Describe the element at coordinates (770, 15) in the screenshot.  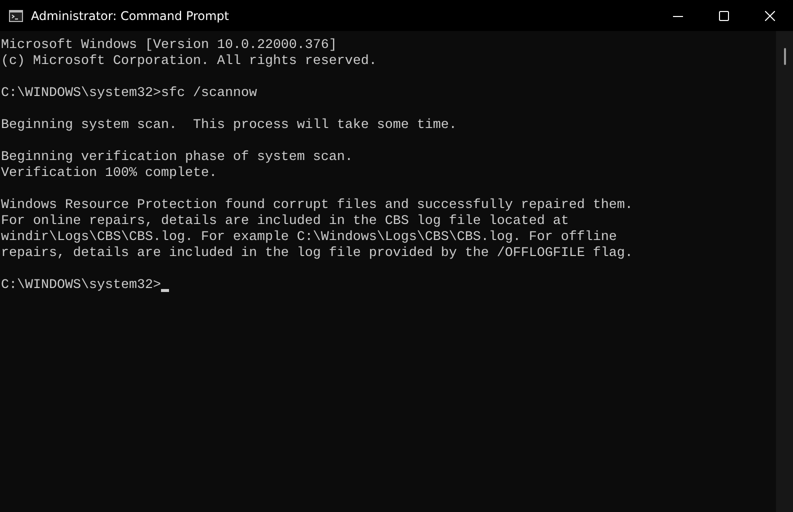
I see `close-icon` at that location.